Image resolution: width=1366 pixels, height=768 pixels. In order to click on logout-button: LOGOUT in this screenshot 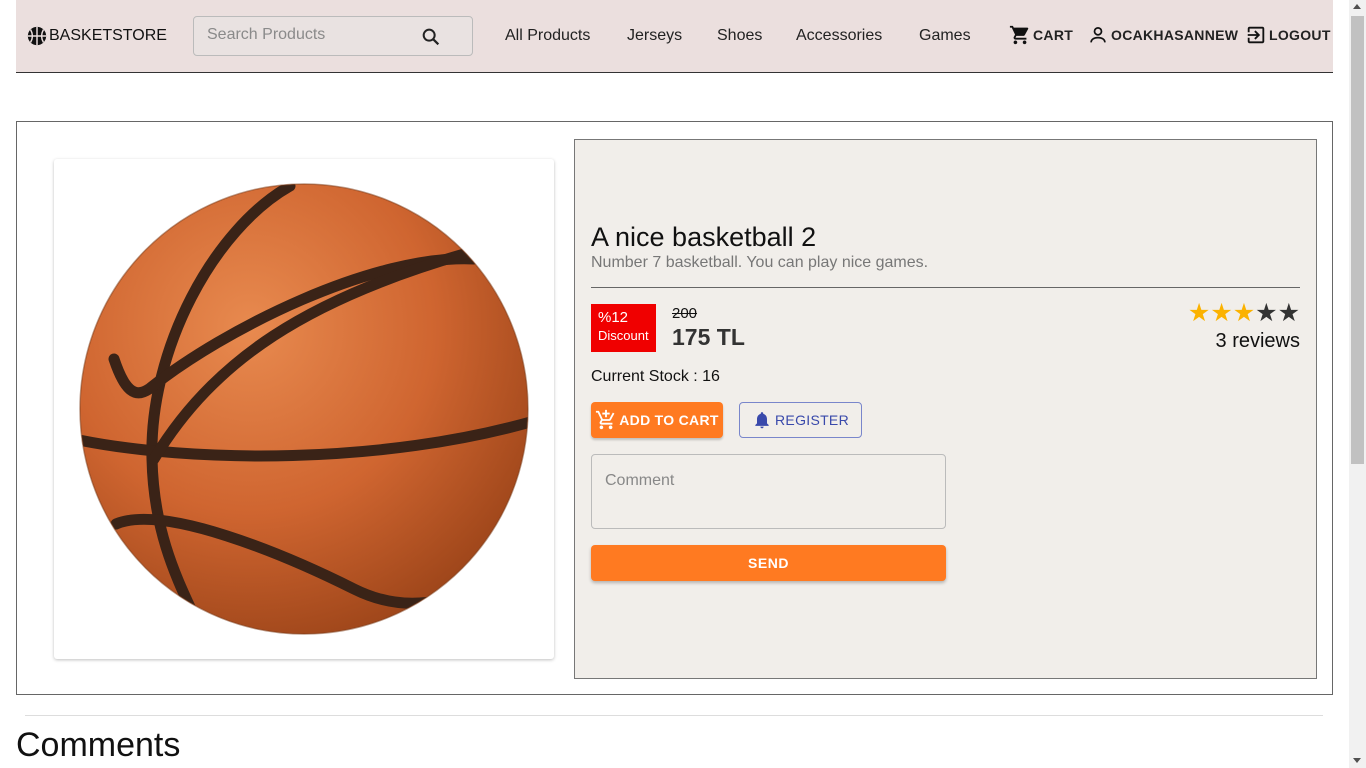, I will do `click(1288, 35)`.